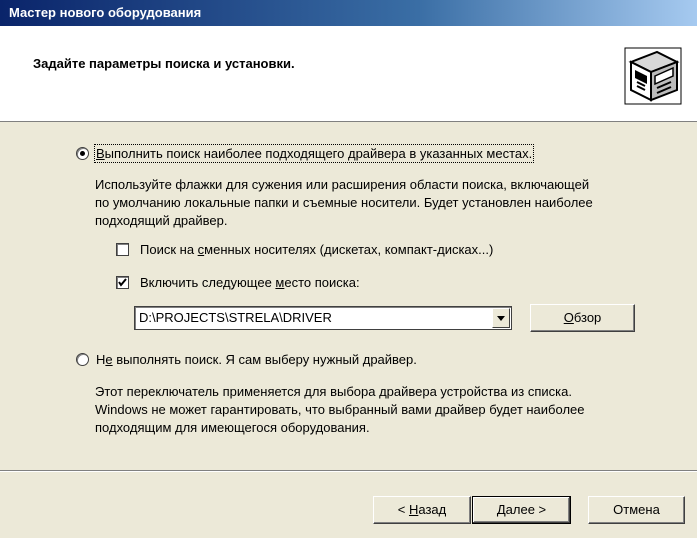 This screenshot has height=538, width=697. I want to click on include-location-label: Включить следующее место поиска:, so click(250, 282).